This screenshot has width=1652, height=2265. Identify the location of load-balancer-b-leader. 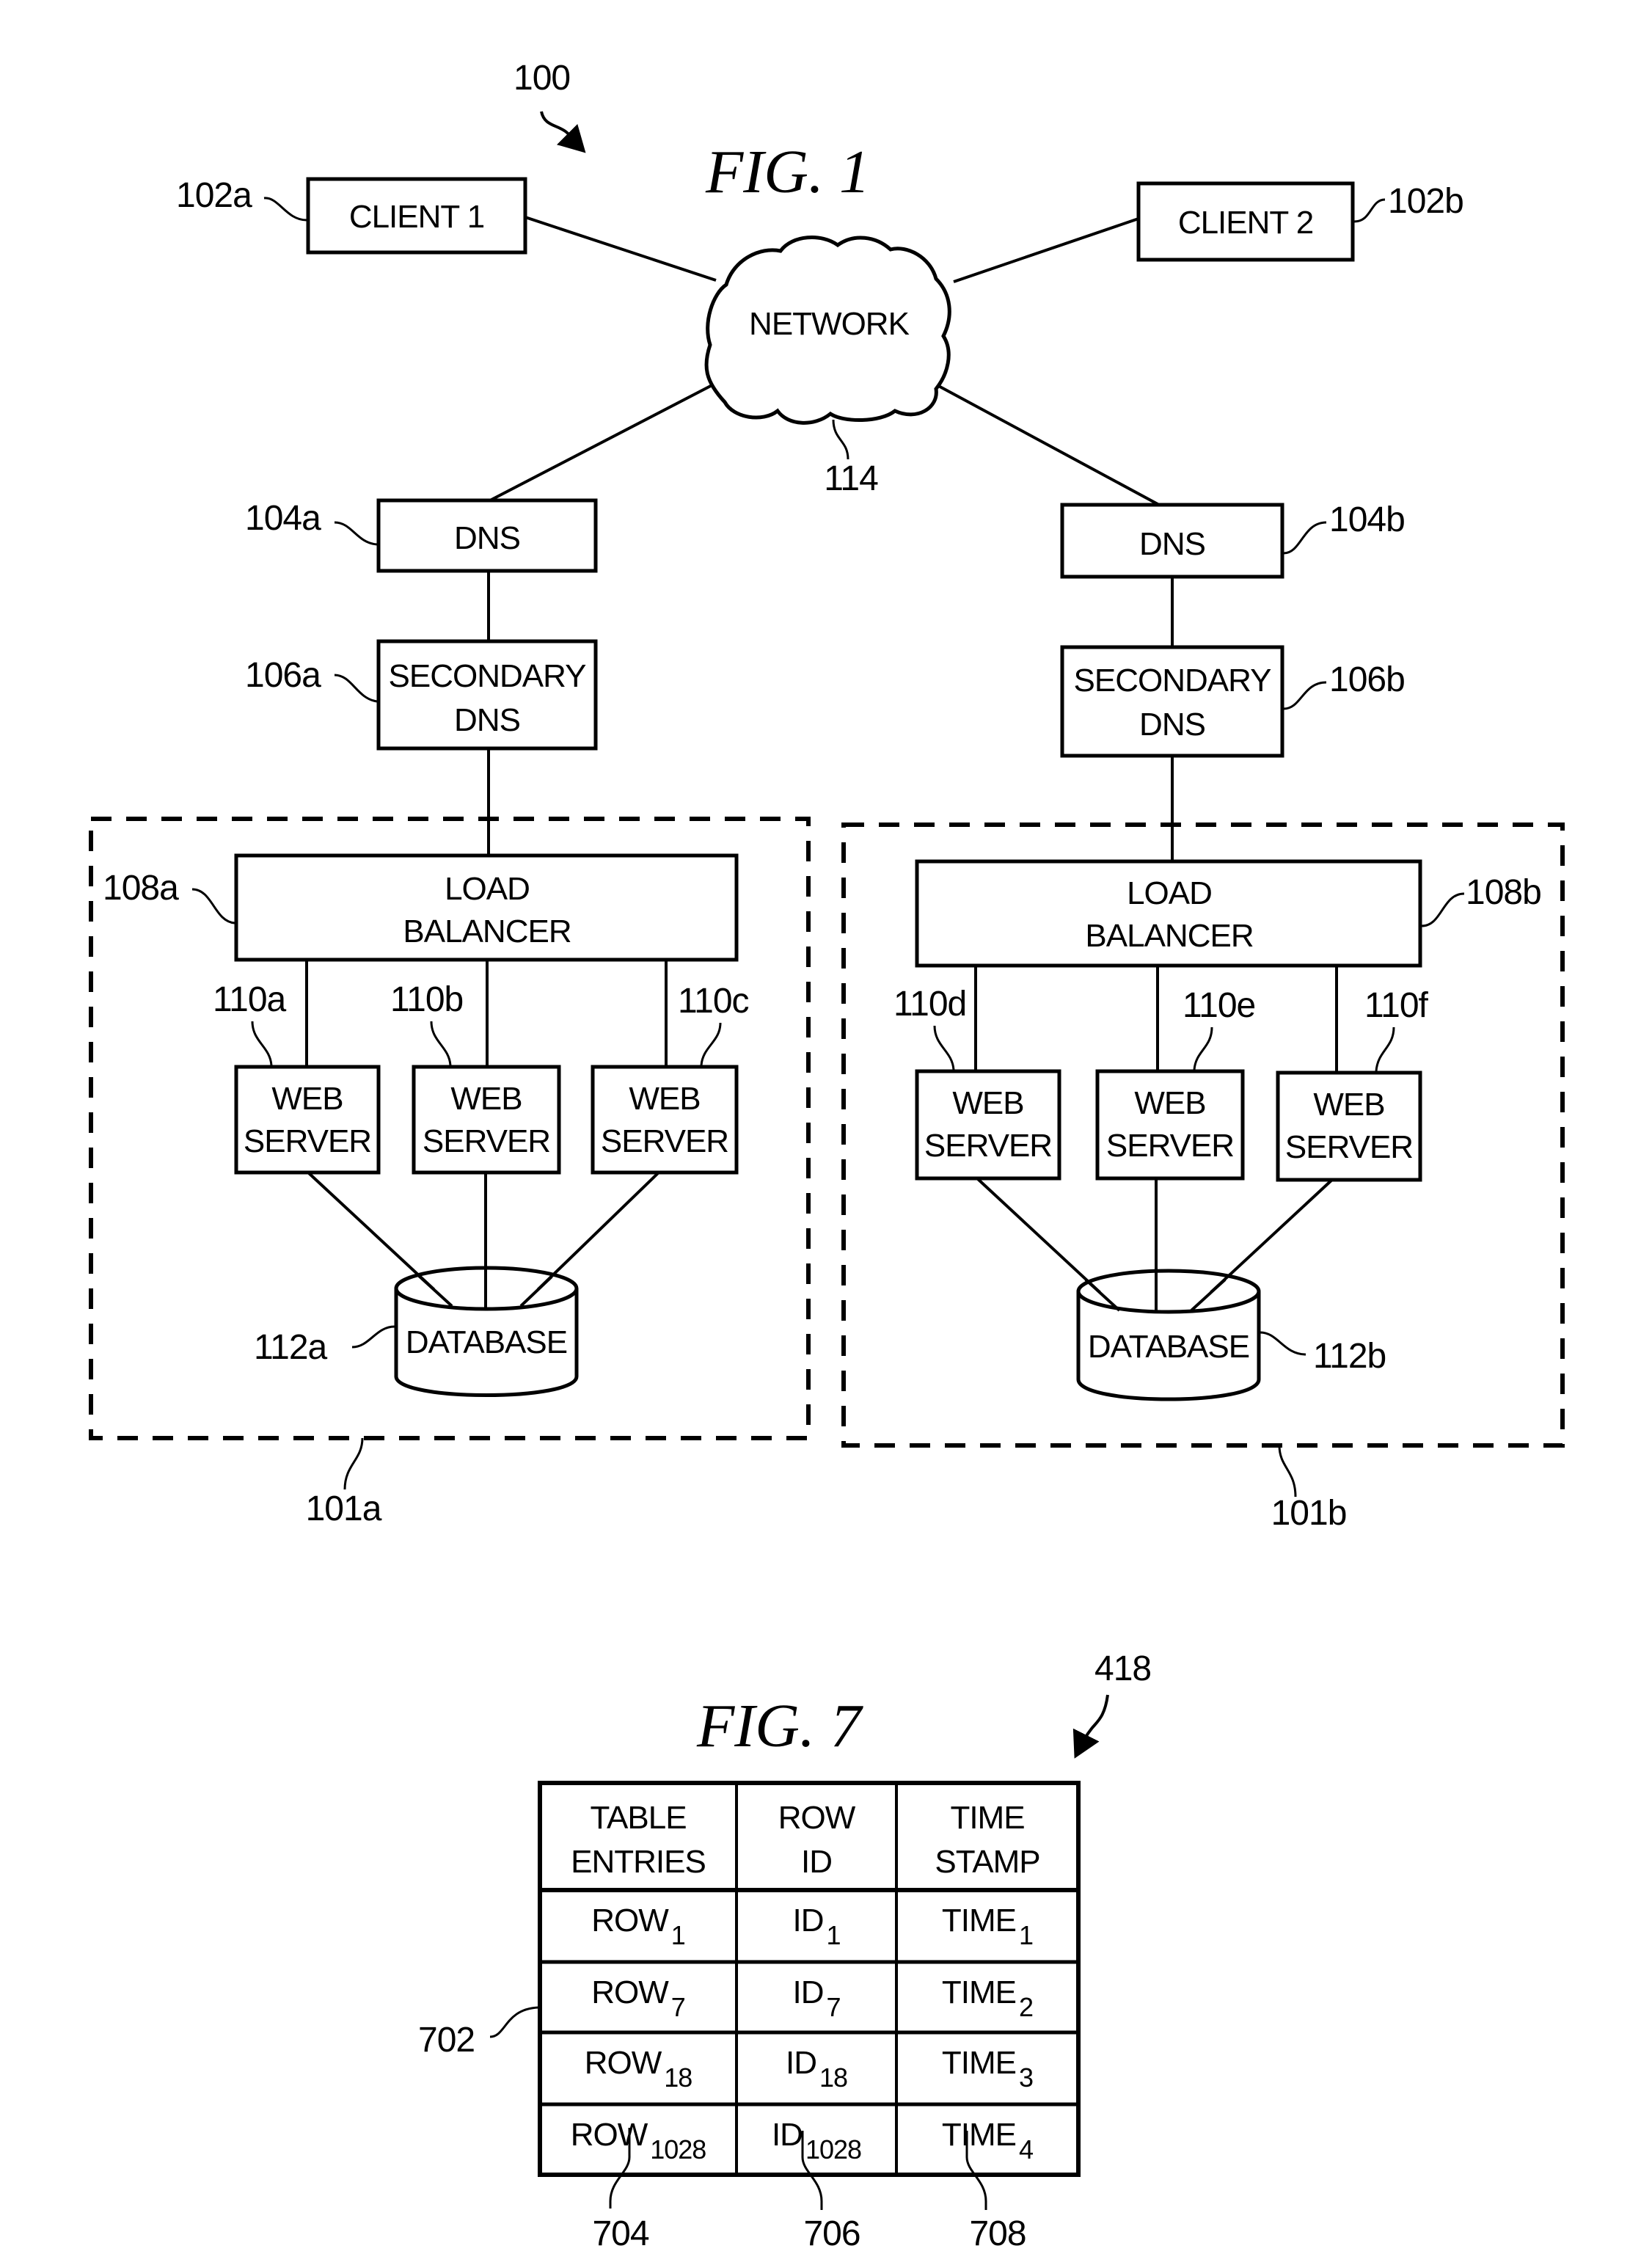
(1443, 909).